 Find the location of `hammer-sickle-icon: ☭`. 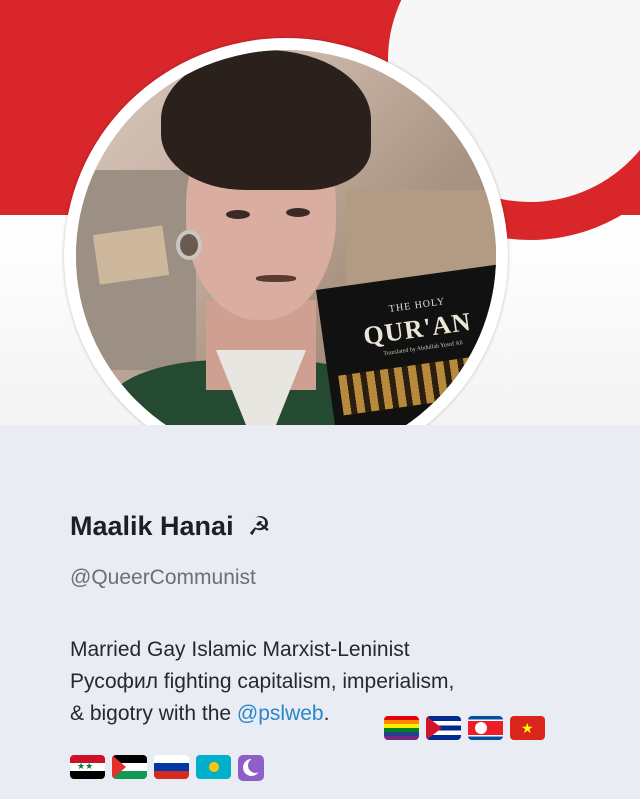

hammer-sickle-icon: ☭ is located at coordinates (259, 525).